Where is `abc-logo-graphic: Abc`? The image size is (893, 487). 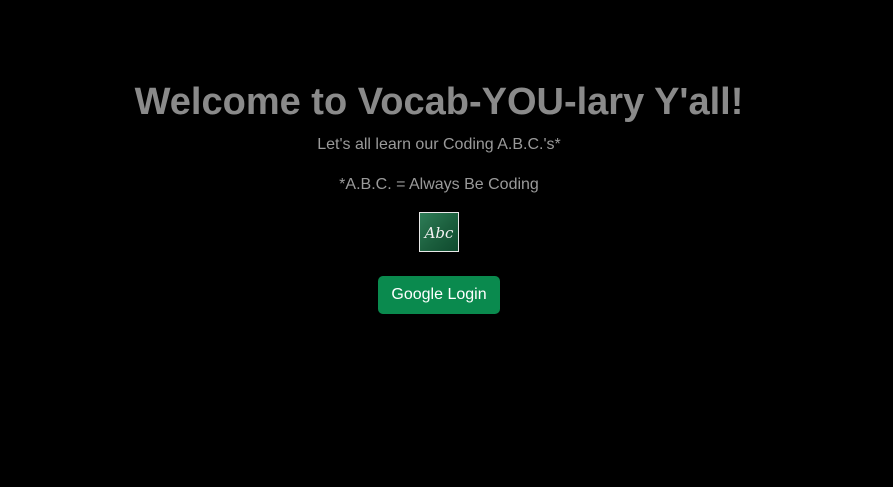
abc-logo-graphic: Abc is located at coordinates (438, 233).